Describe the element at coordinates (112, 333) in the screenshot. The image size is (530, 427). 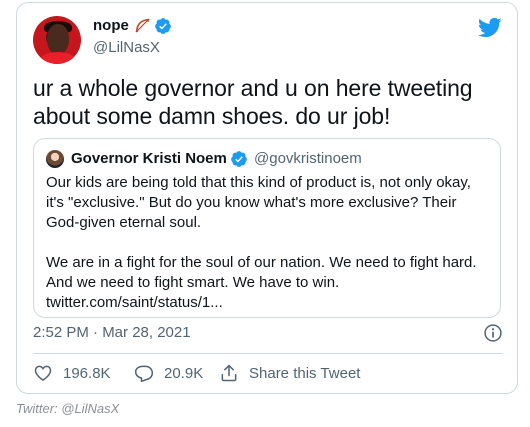
I see `tweet-timestamp: 2:52 PM · Mar 28, 2021` at that location.